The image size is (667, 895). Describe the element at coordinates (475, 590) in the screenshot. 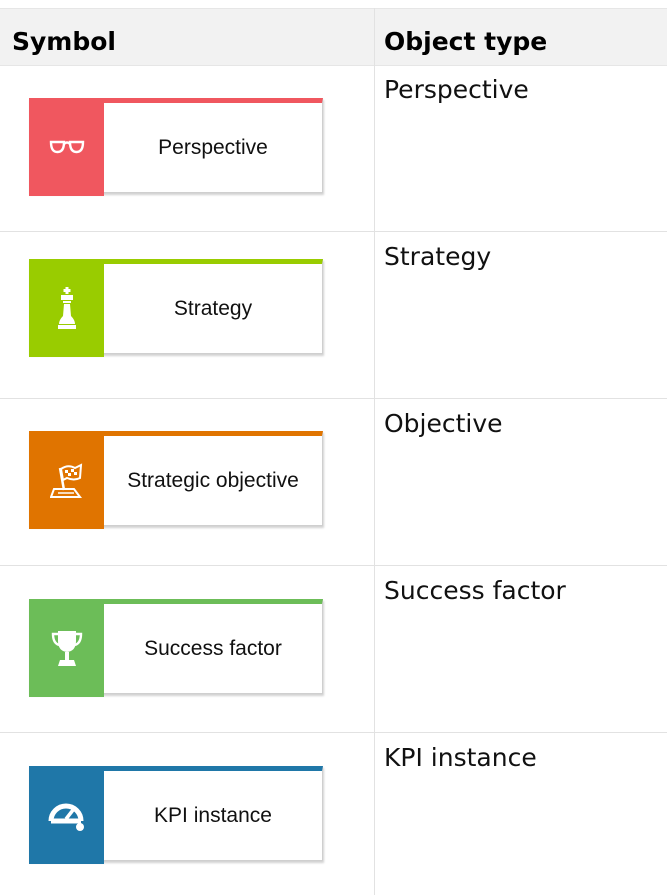

I see `object-type-cell: Success factor` at that location.